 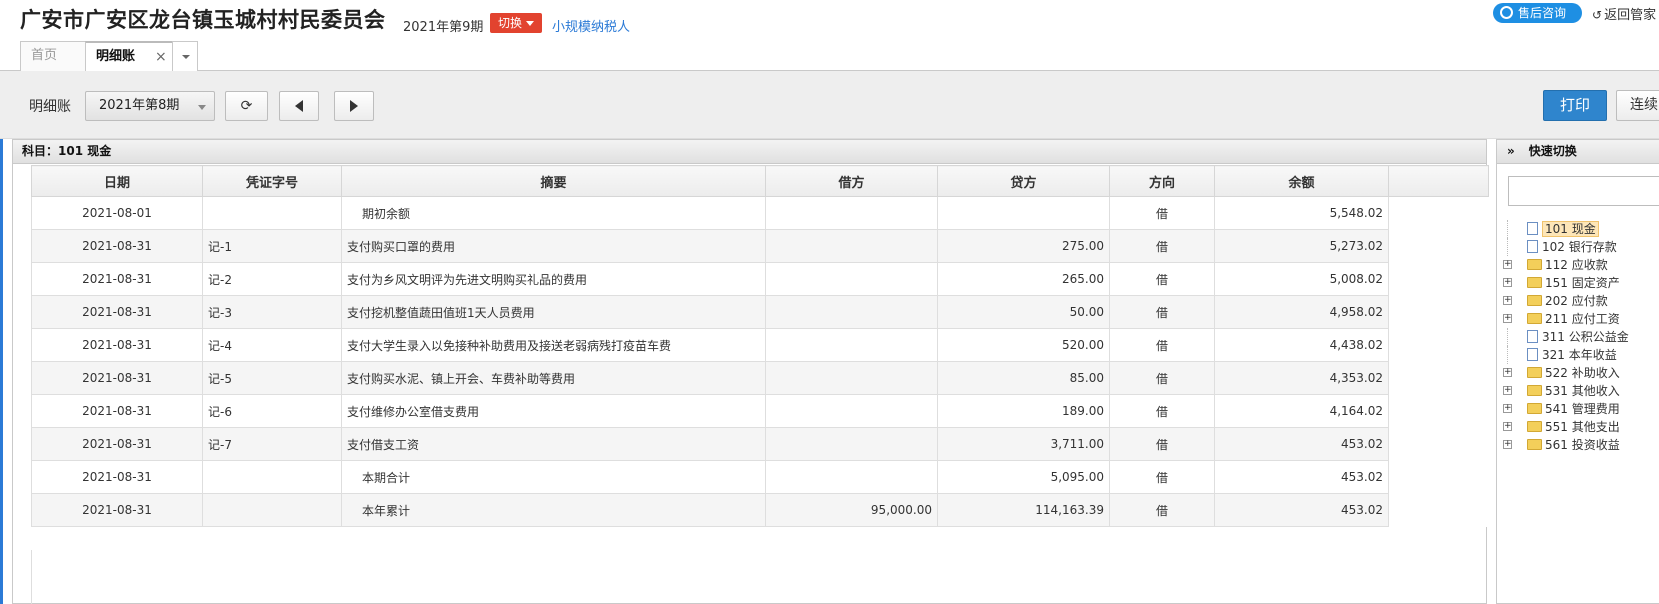 I want to click on back-to-manager-link: ↺ 返回管家, so click(x=1624, y=13).